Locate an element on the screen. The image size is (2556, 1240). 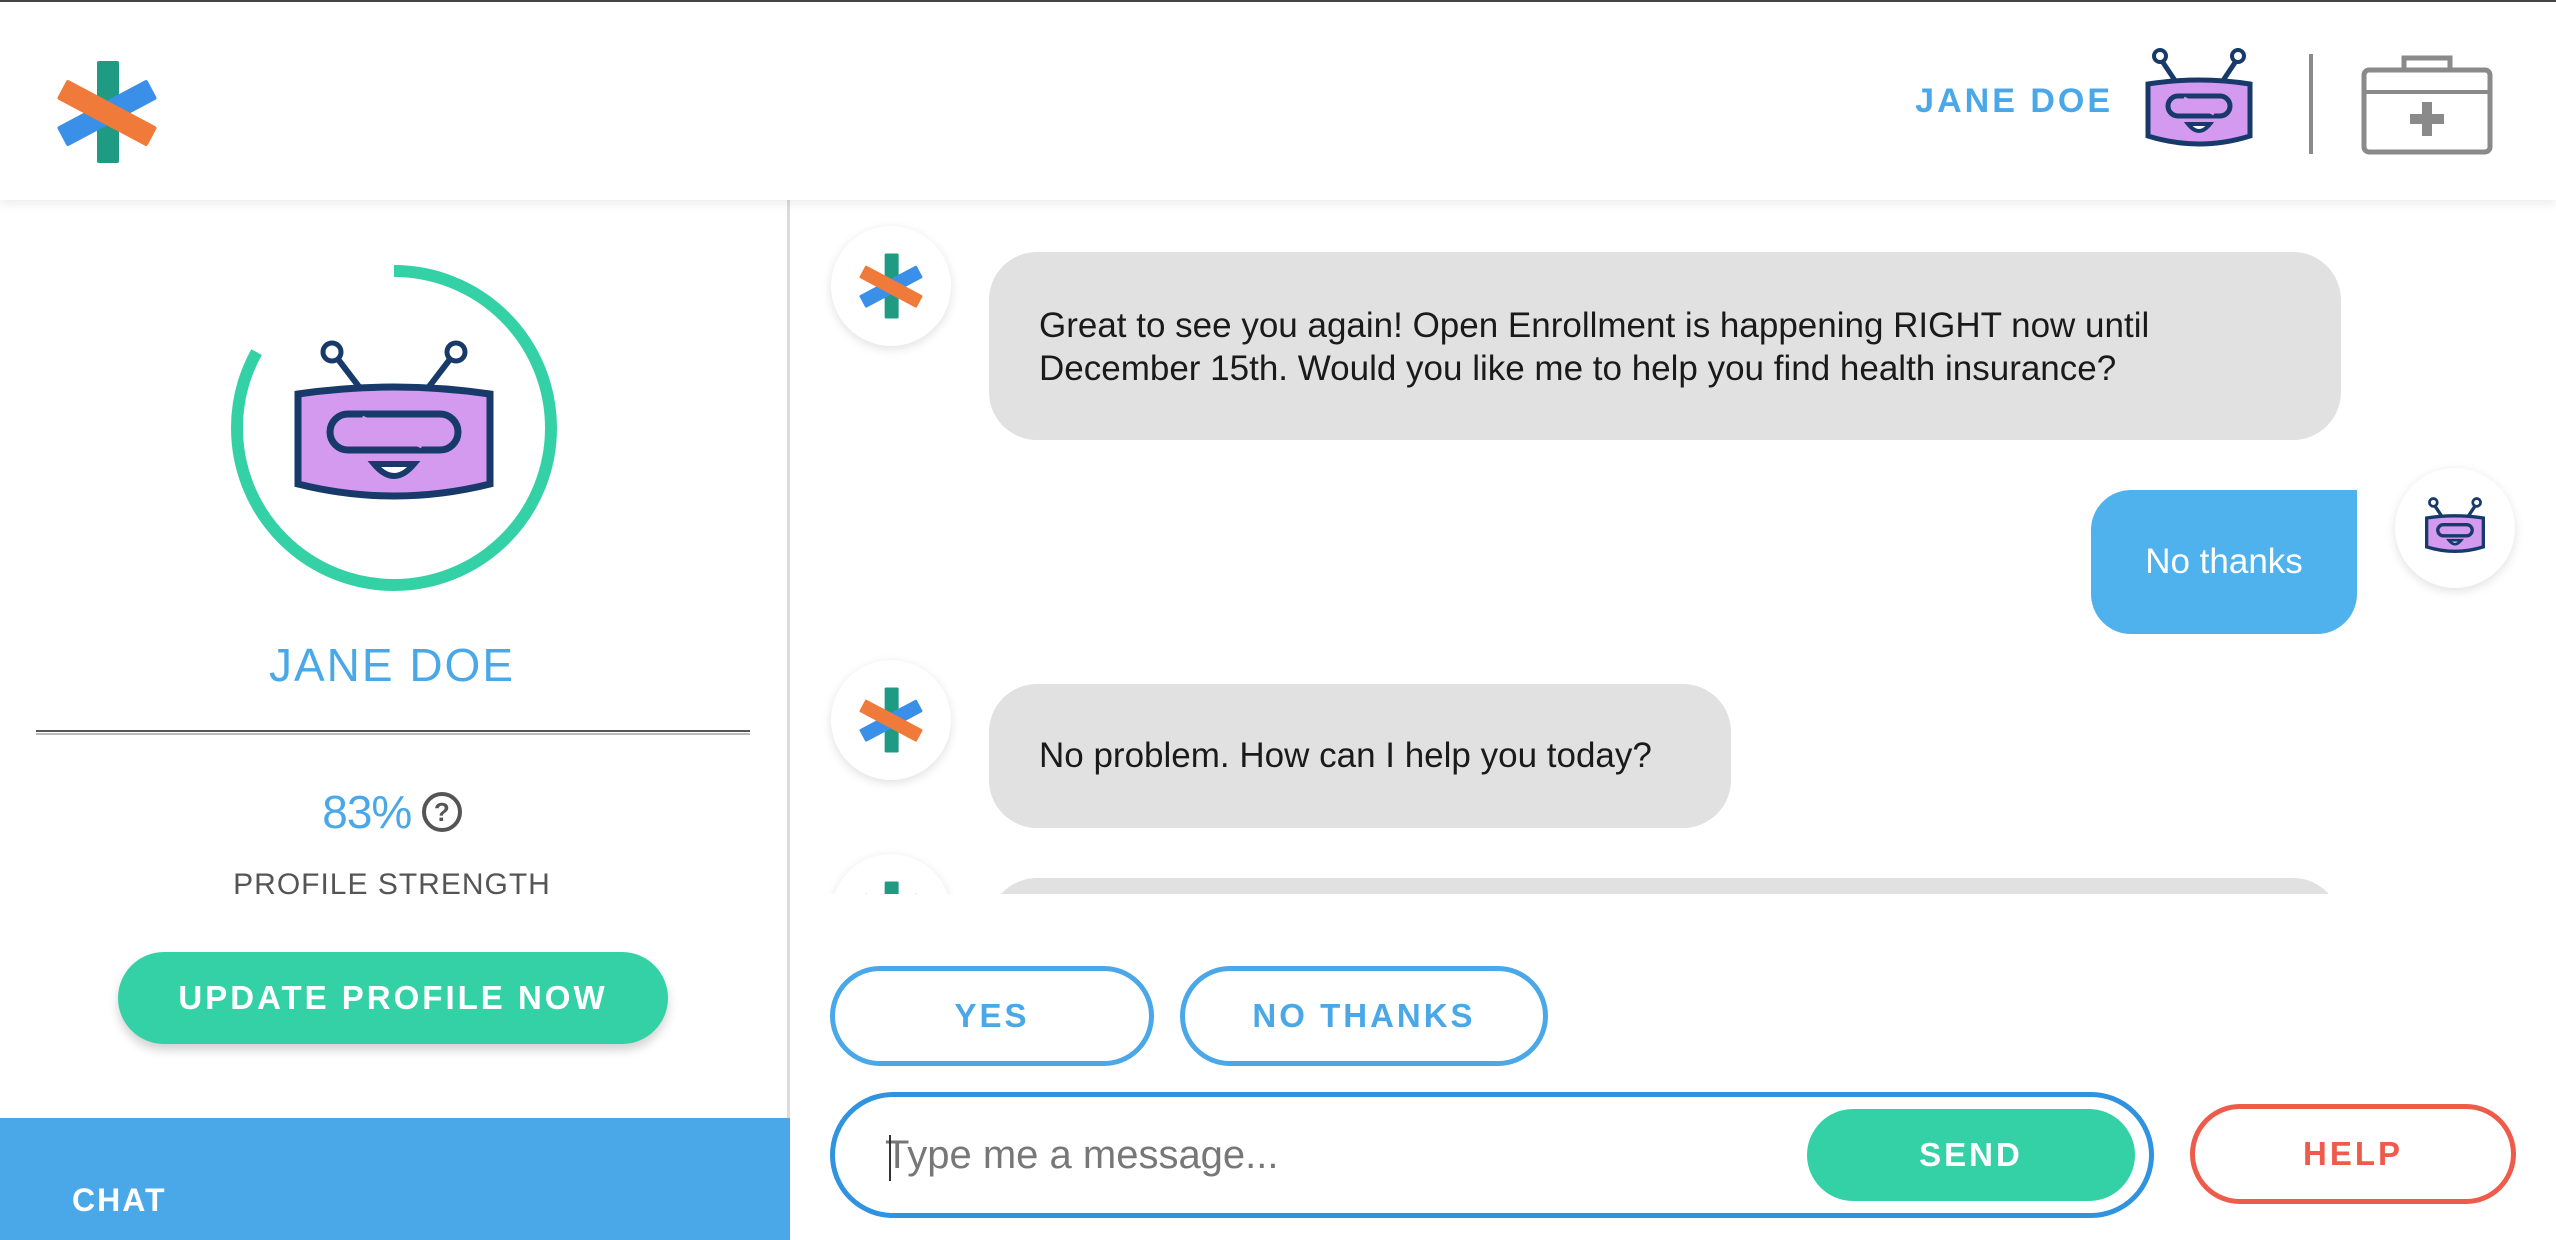
user-message: No thanks is located at coordinates (2224, 562).